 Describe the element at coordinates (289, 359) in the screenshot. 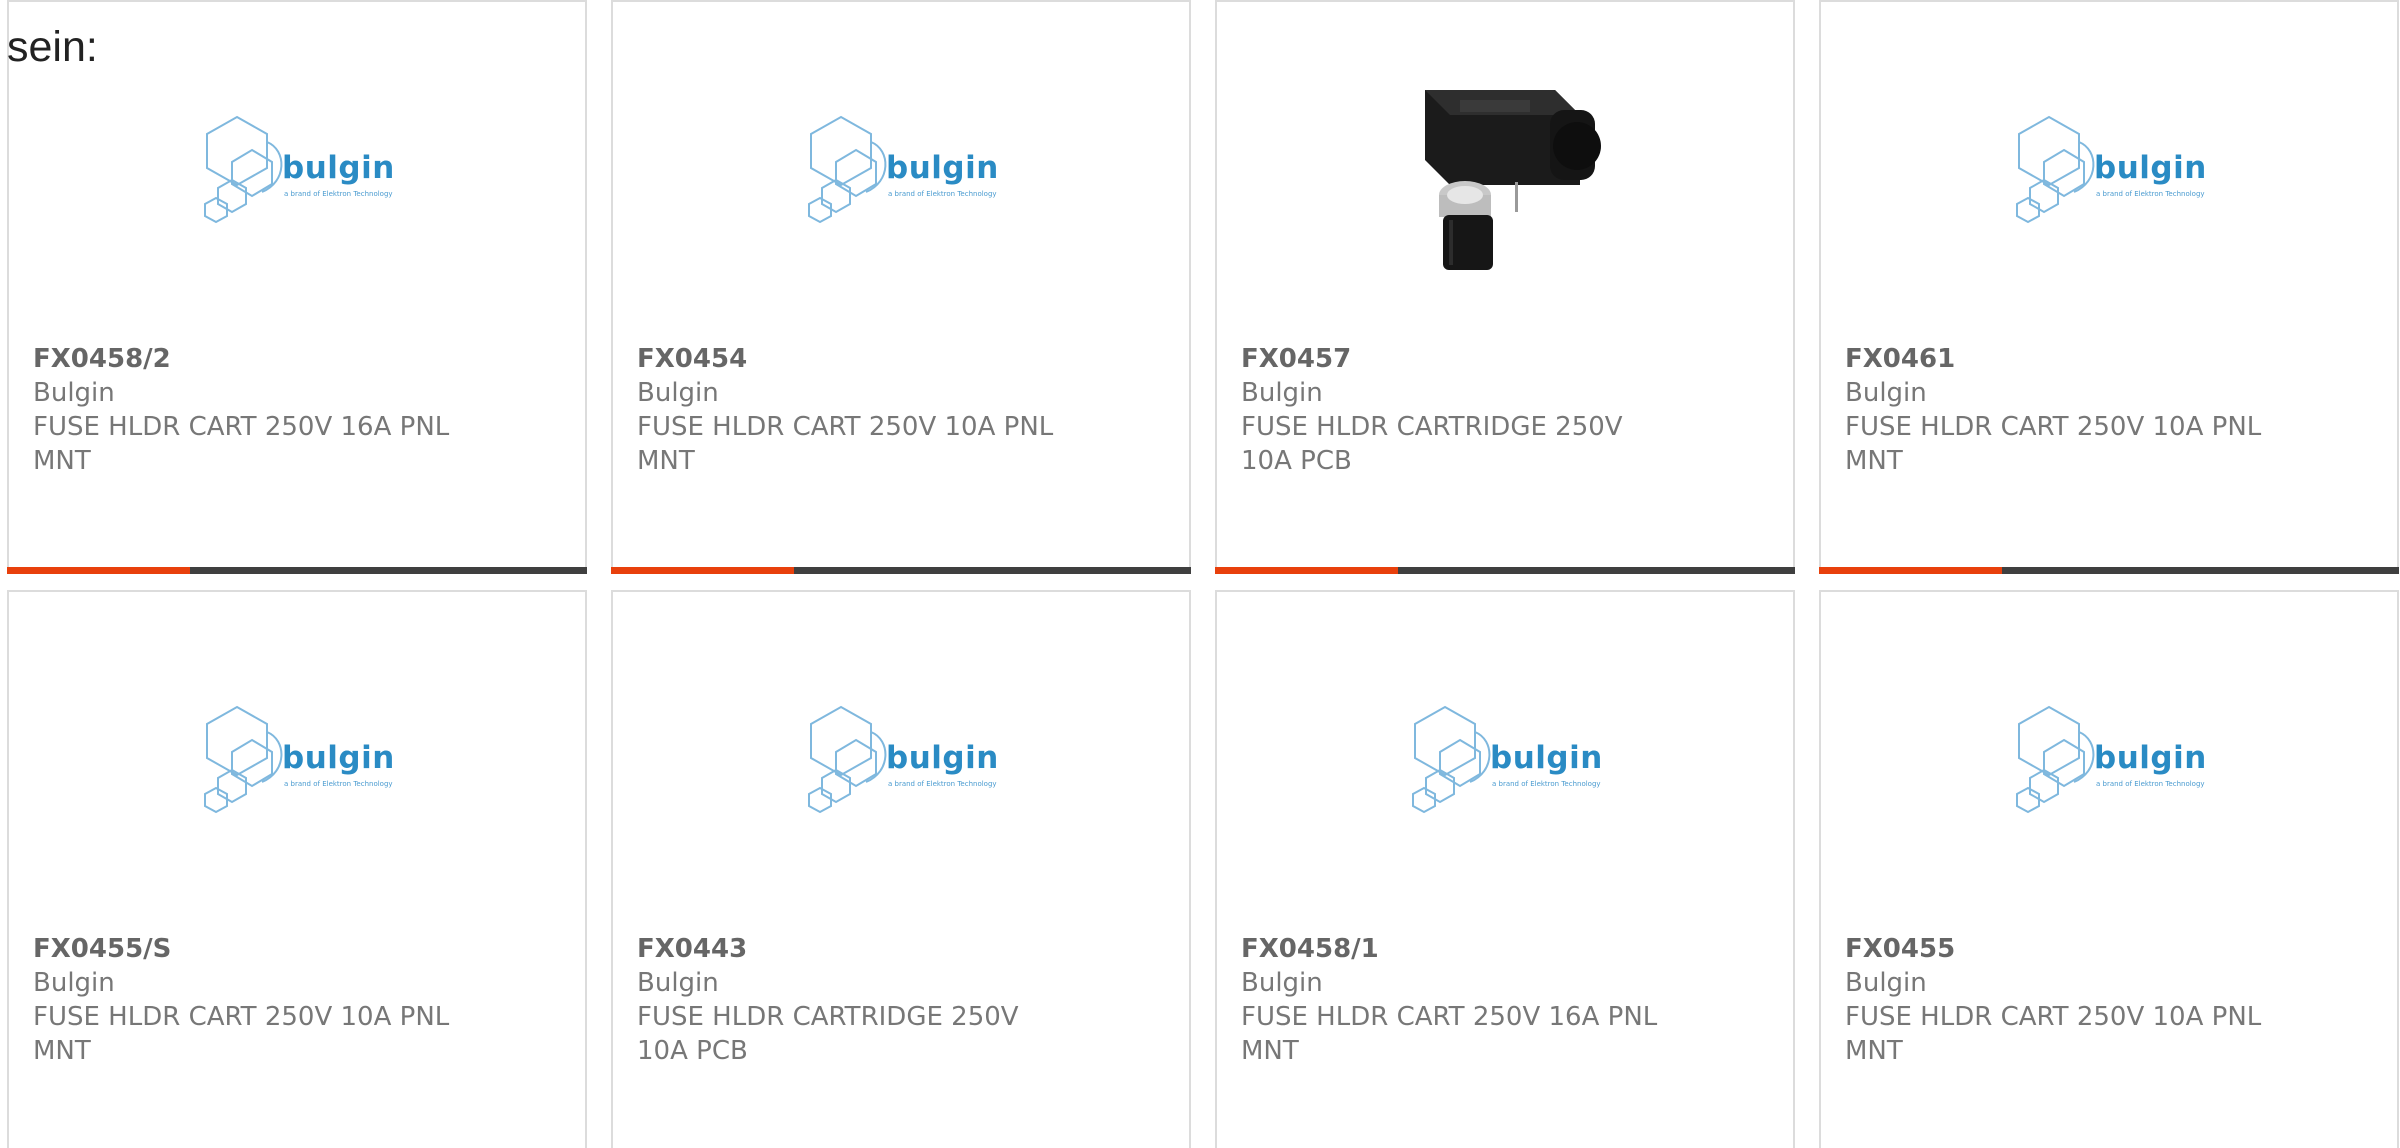

I see `part-number: FX0458/2` at that location.